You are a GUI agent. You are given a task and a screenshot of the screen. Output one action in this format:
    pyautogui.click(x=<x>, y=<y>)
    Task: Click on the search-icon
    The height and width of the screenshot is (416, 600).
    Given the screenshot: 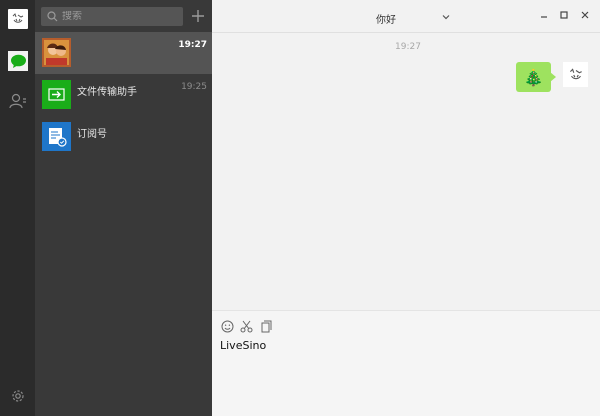 What is the action you would take?
    pyautogui.click(x=52, y=16)
    